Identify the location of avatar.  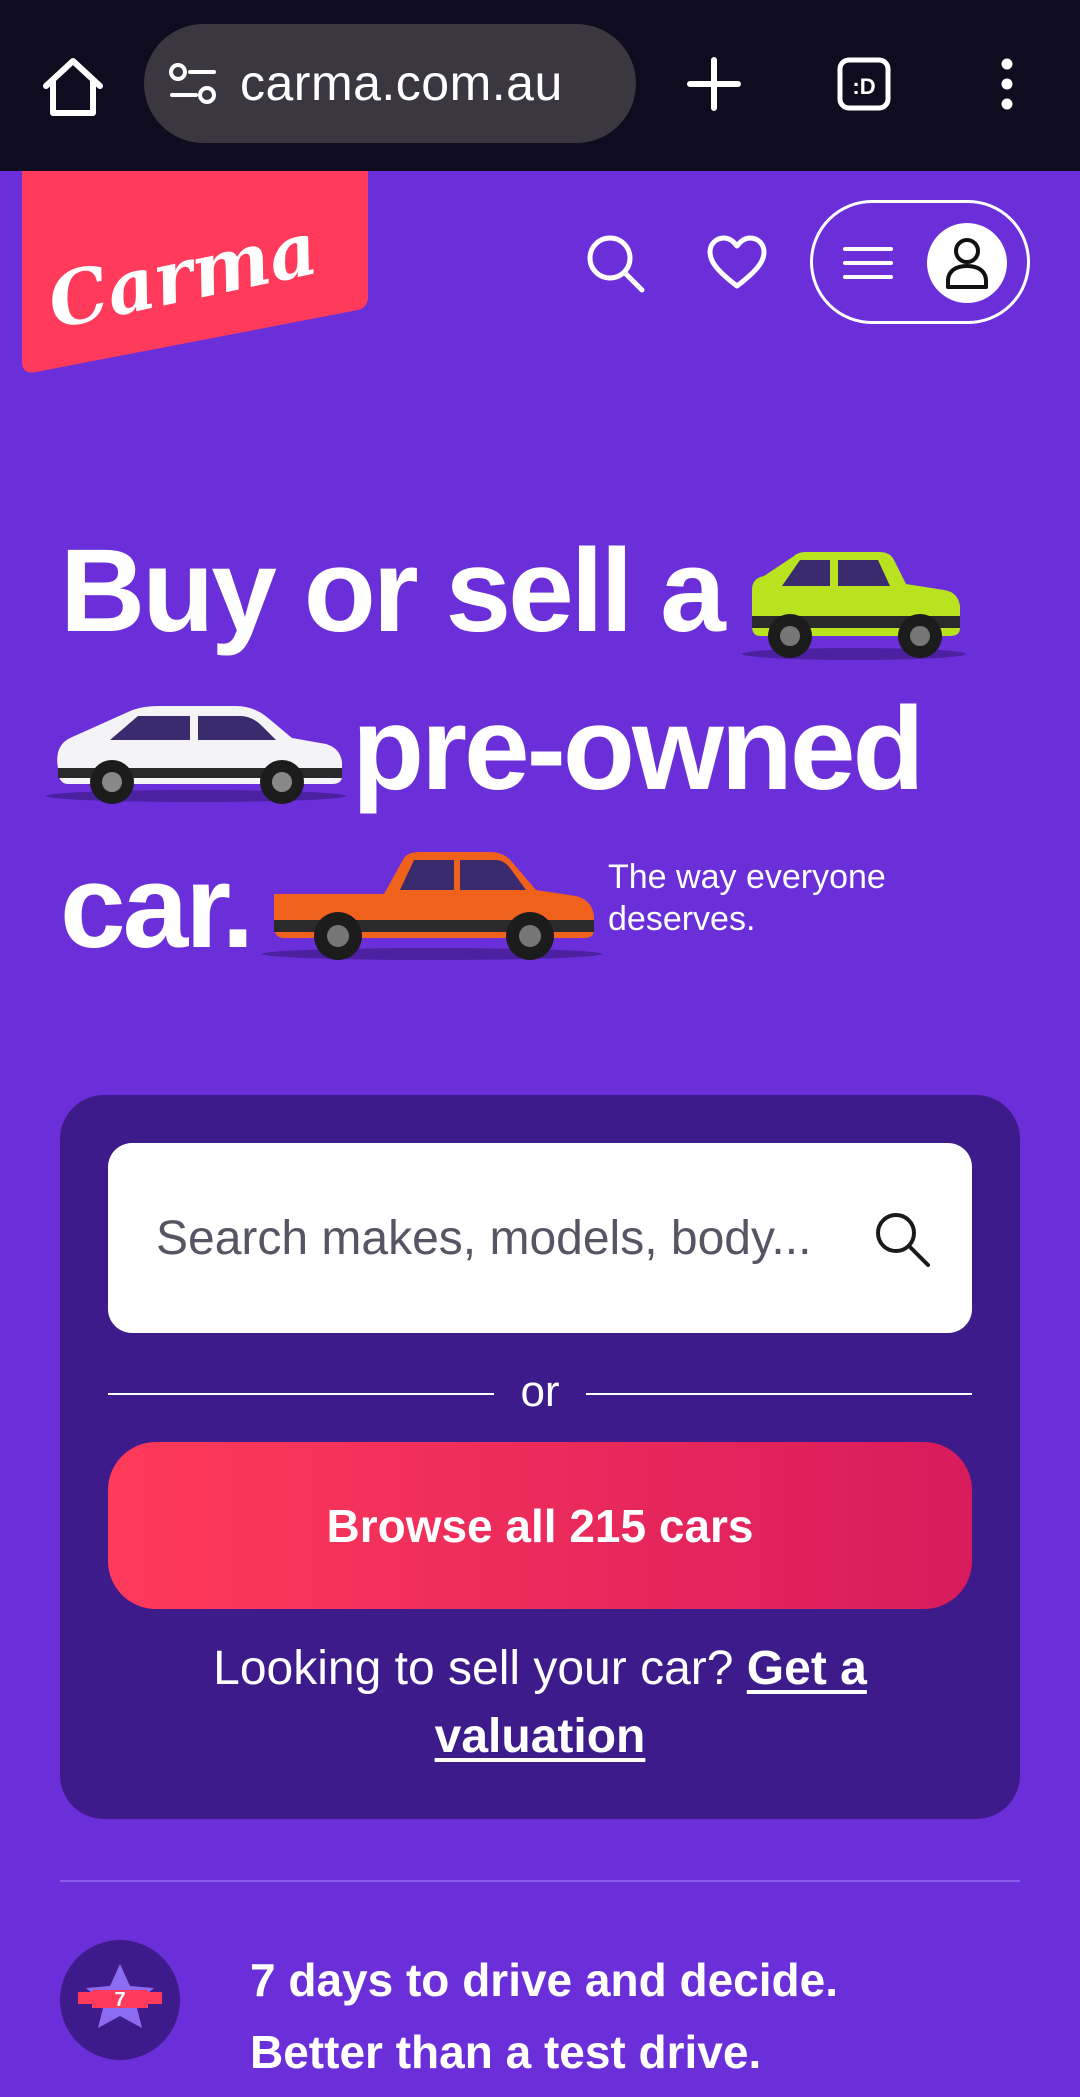
(967, 263).